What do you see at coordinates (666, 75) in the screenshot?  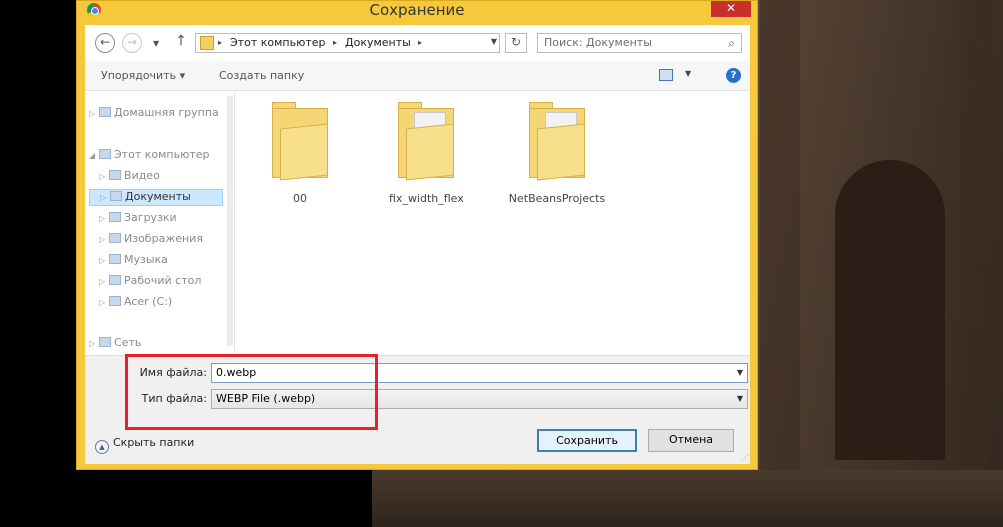 I see `view-options-icon` at bounding box center [666, 75].